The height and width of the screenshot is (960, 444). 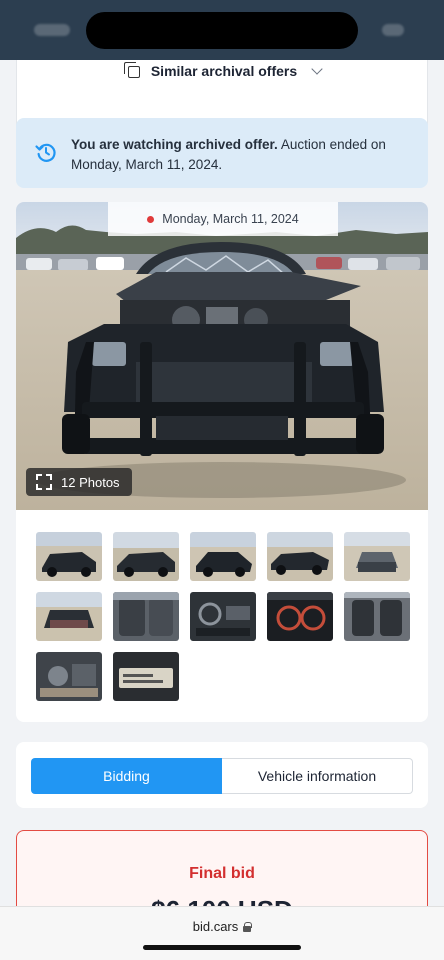 I want to click on status-dot-icon, so click(x=151, y=219).